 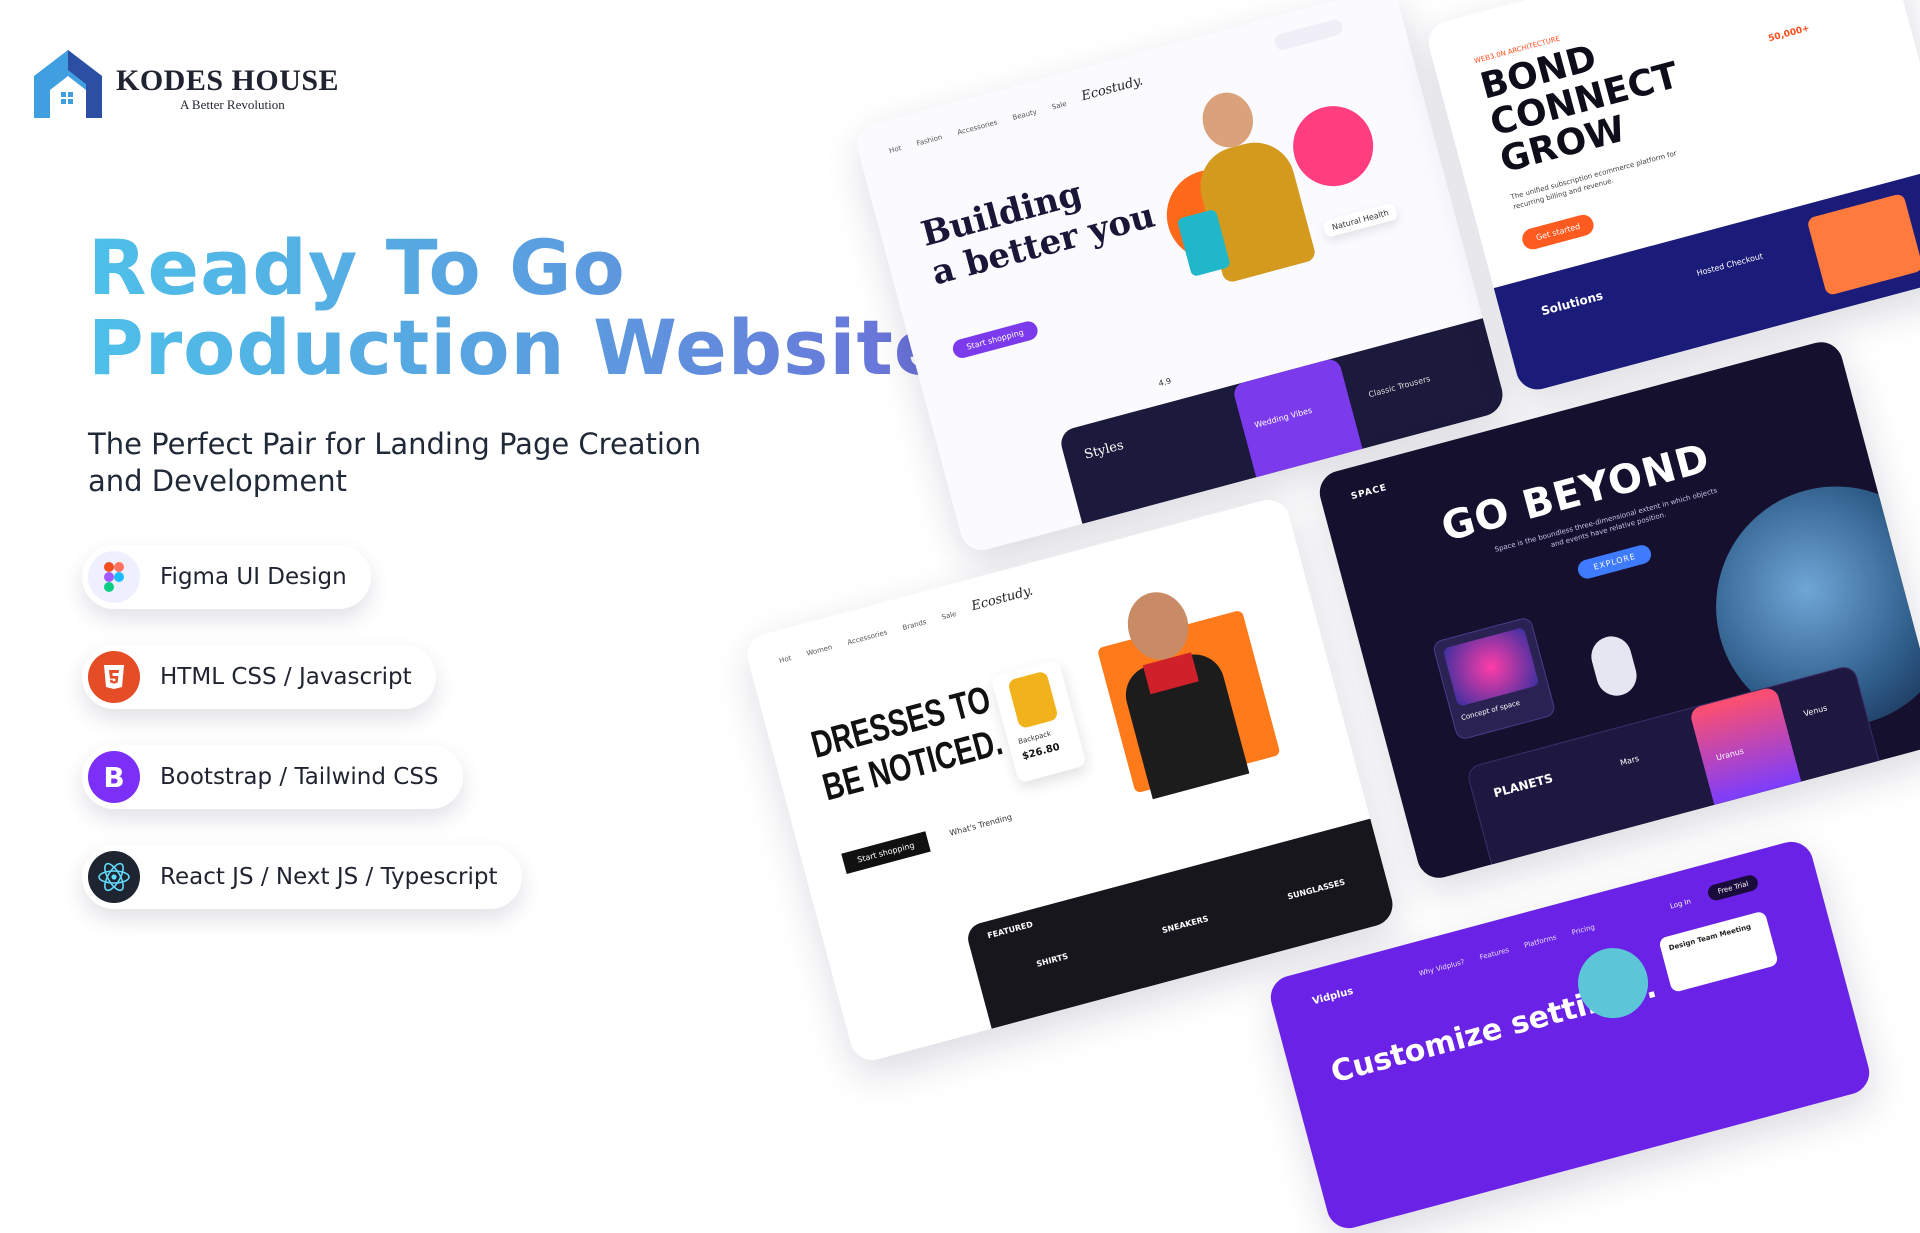 What do you see at coordinates (114, 577) in the screenshot?
I see `figma-icon` at bounding box center [114, 577].